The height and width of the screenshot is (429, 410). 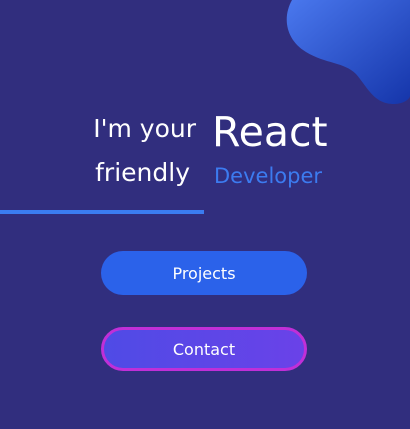 I want to click on role-subtitle: Developer, so click(x=268, y=176).